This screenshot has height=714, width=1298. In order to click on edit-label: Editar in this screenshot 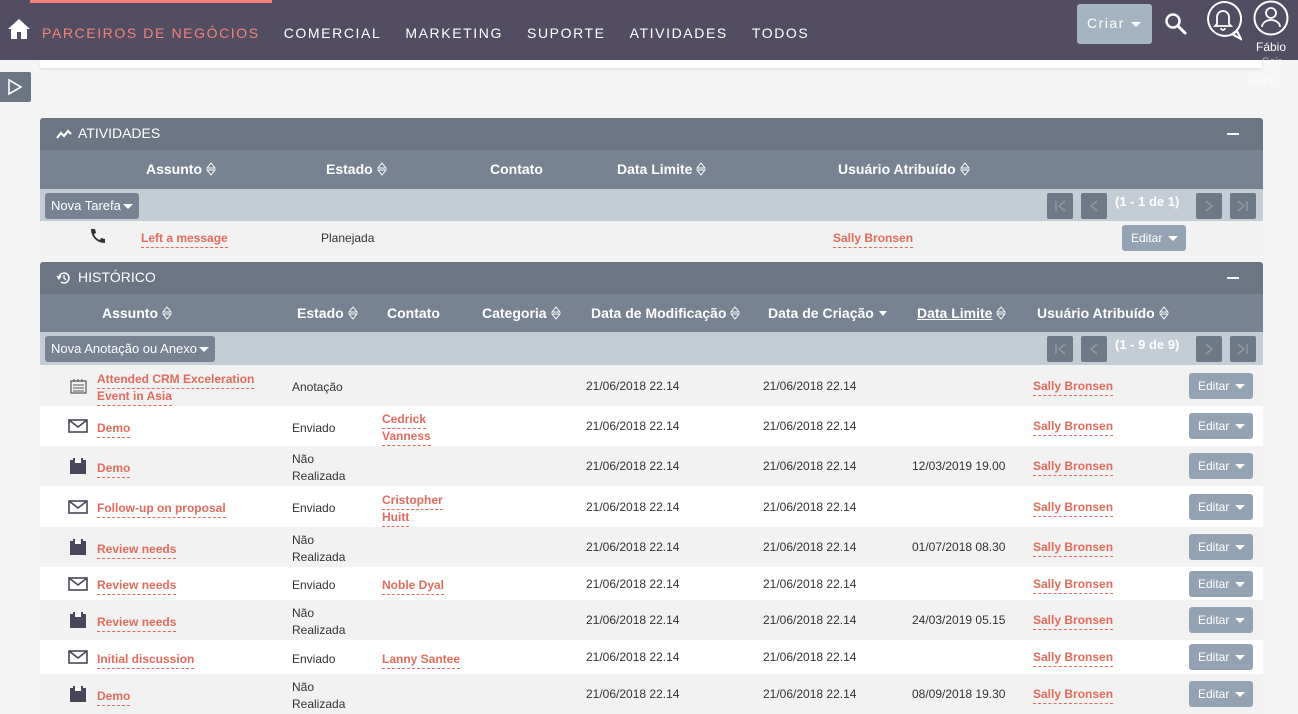, I will do `click(1214, 657)`.